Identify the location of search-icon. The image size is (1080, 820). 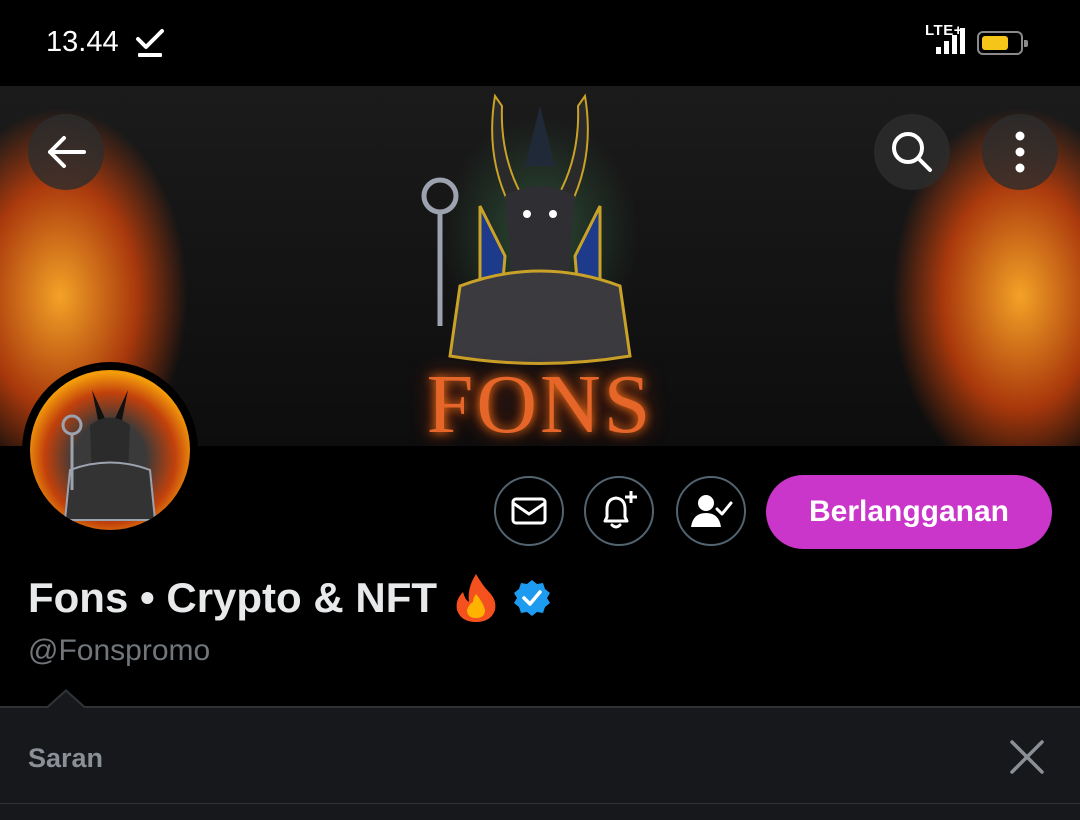
(912, 152).